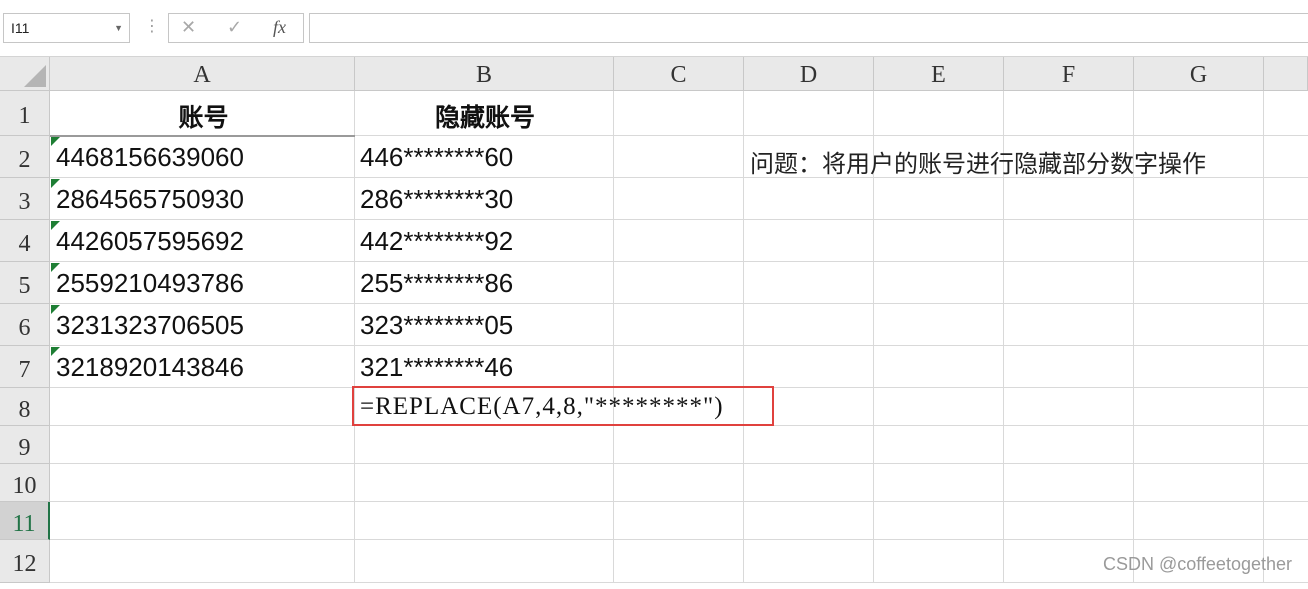 The width and height of the screenshot is (1308, 589). I want to click on cell-a6: 3231323706505, so click(150, 325).